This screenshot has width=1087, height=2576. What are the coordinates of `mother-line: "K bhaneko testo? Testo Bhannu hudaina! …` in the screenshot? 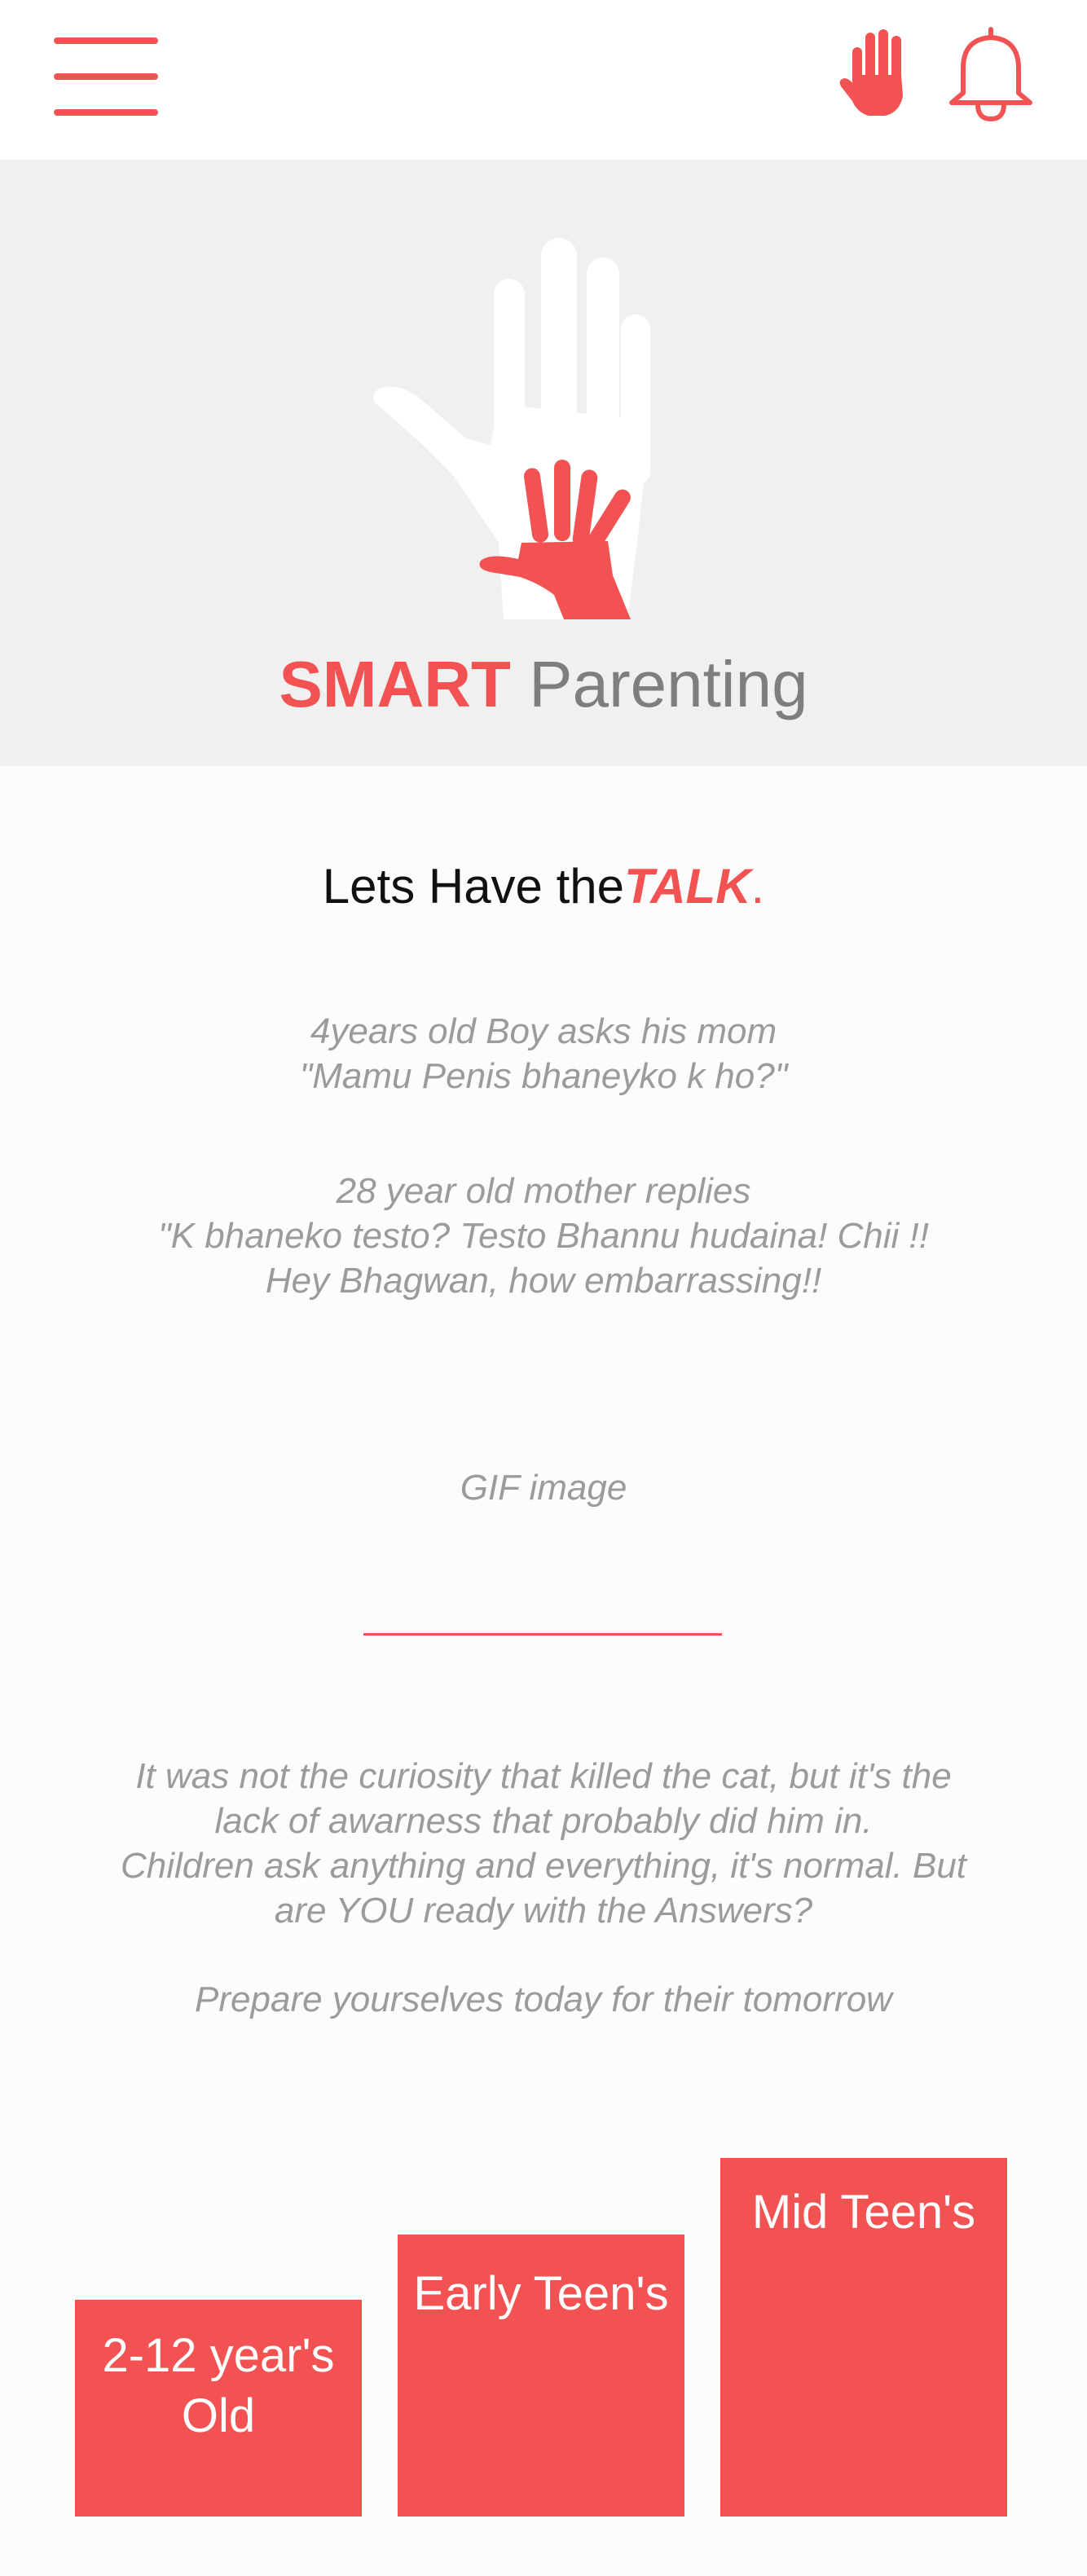 It's located at (543, 1236).